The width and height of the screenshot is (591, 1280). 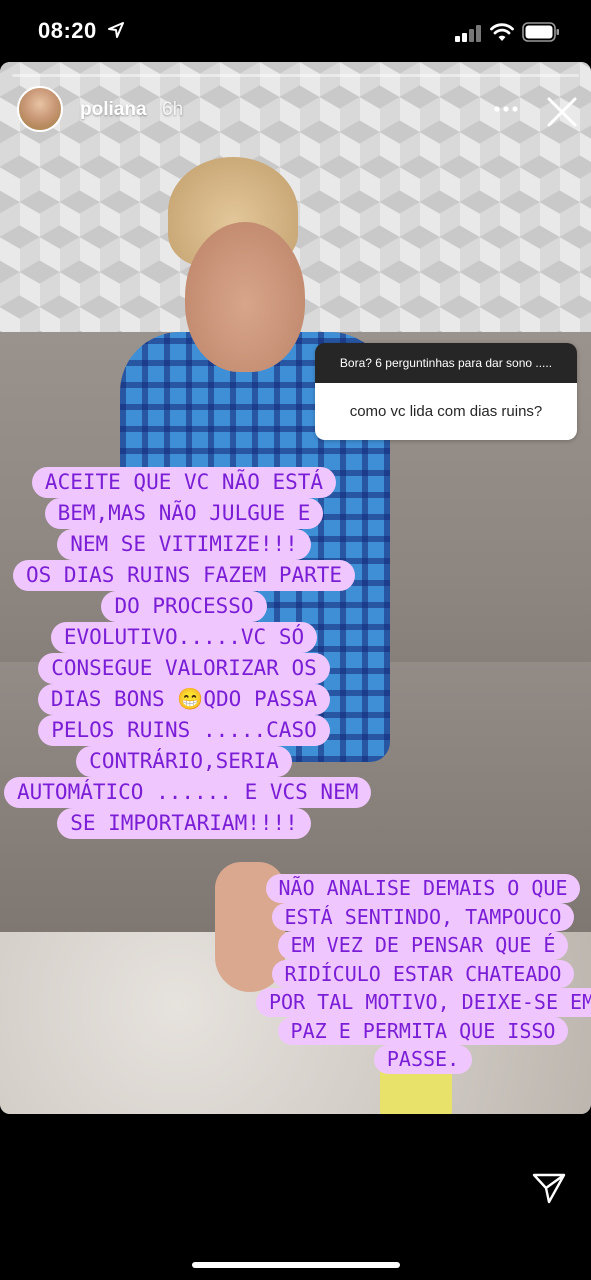 I want to click on status-time: 08:20, so click(x=67, y=30).